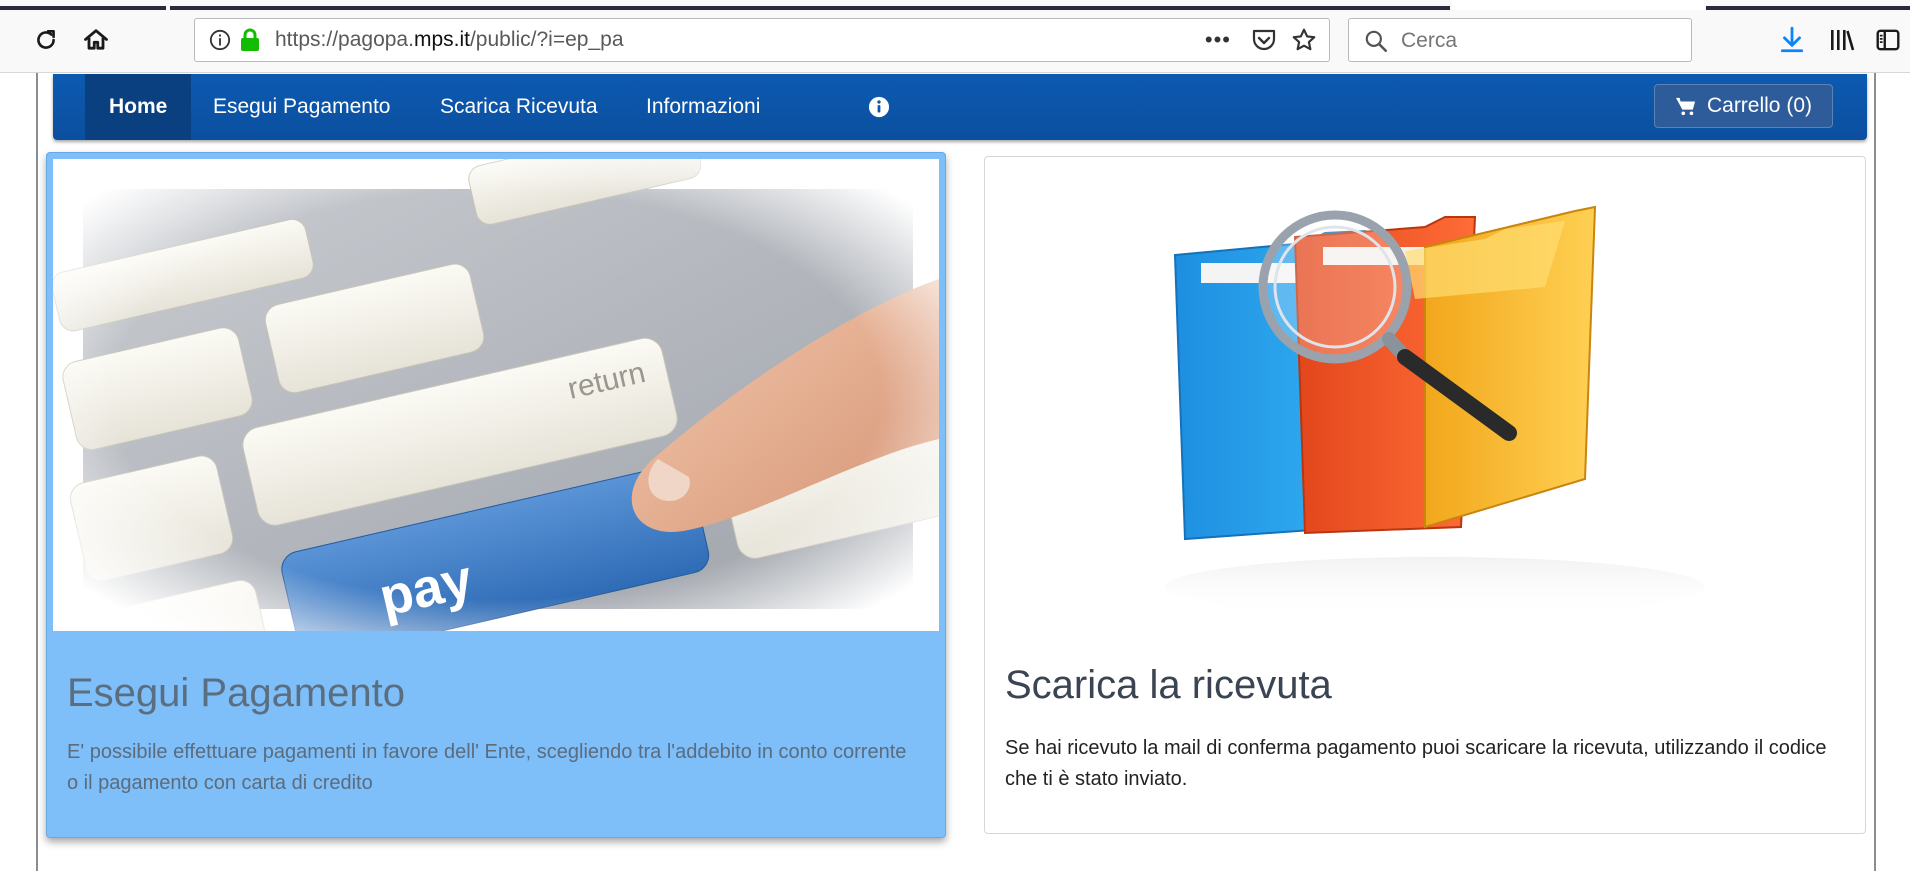  What do you see at coordinates (1168, 685) in the screenshot?
I see `receipt-card-title: Scarica la ricevuta` at bounding box center [1168, 685].